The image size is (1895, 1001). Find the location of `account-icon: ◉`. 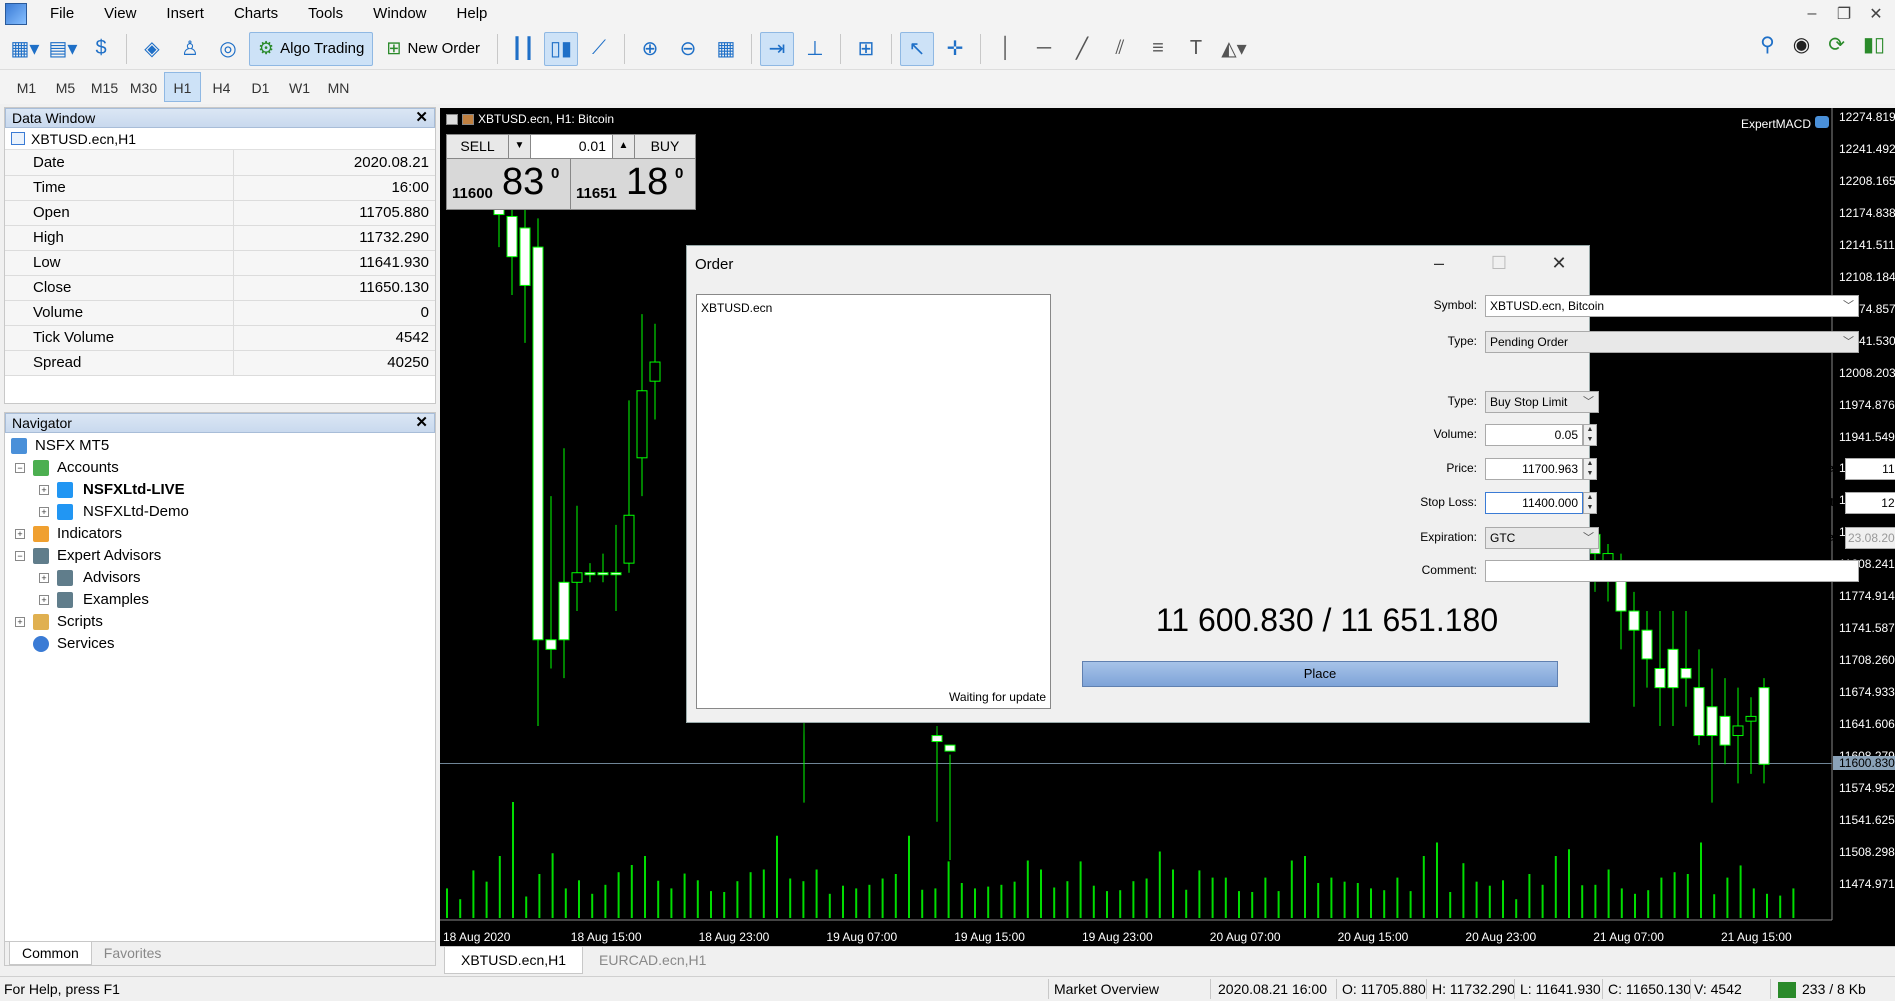

account-icon: ◉ is located at coordinates (1801, 44).